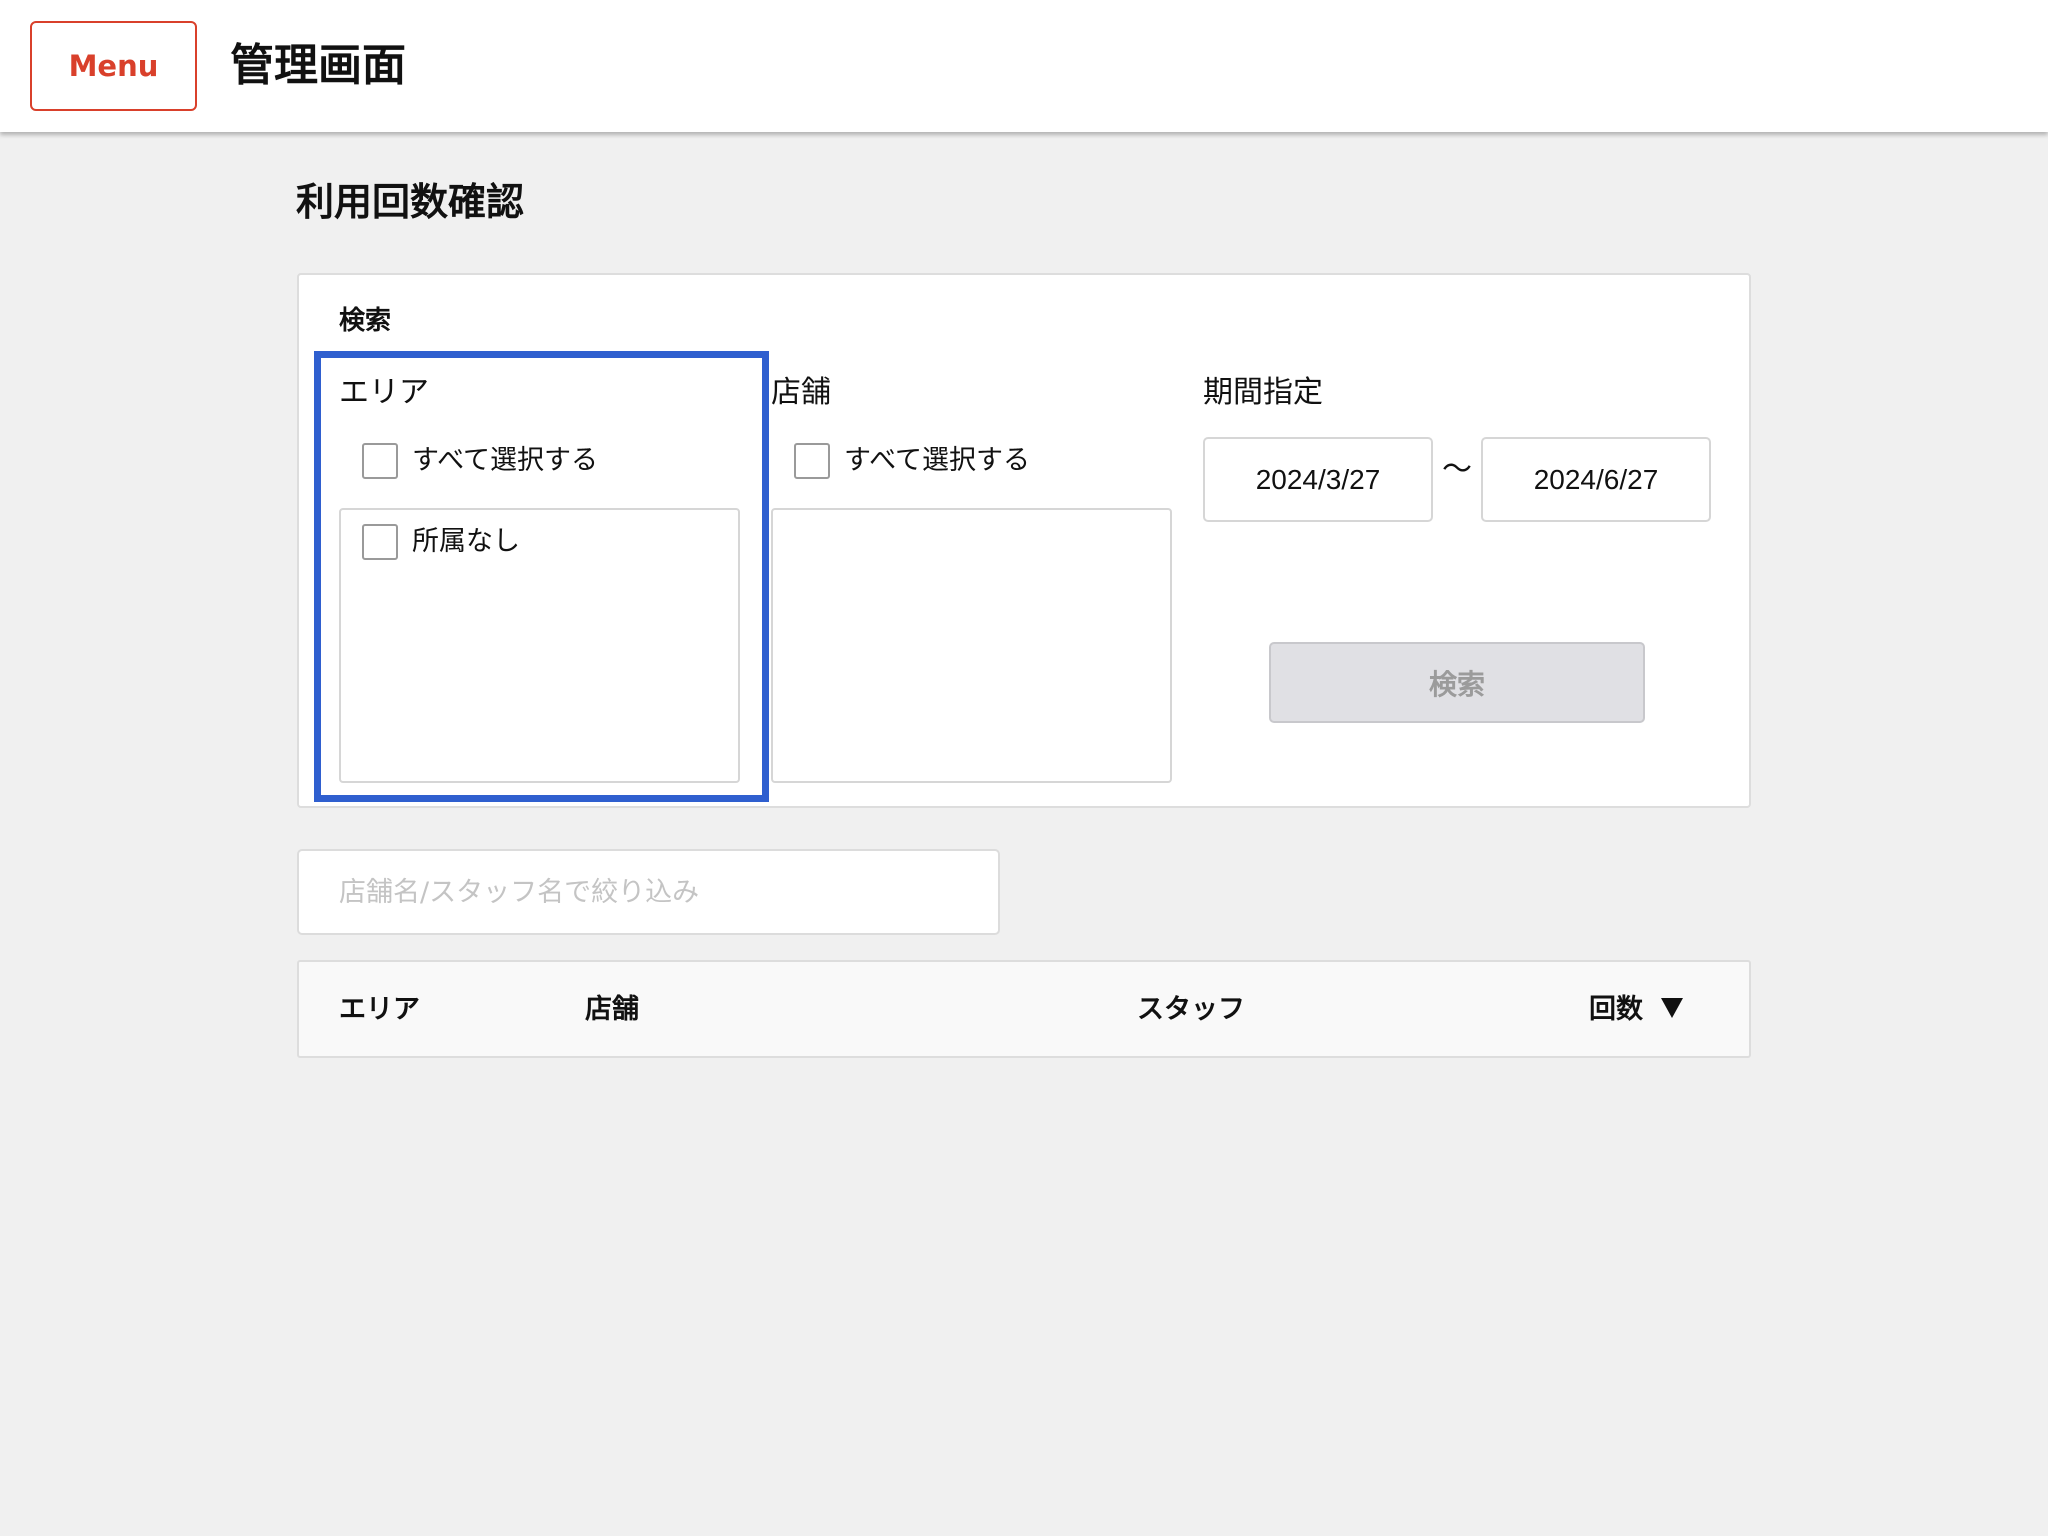 This screenshot has height=1536, width=2048. I want to click on search-panel-heading: 検索, so click(365, 321).